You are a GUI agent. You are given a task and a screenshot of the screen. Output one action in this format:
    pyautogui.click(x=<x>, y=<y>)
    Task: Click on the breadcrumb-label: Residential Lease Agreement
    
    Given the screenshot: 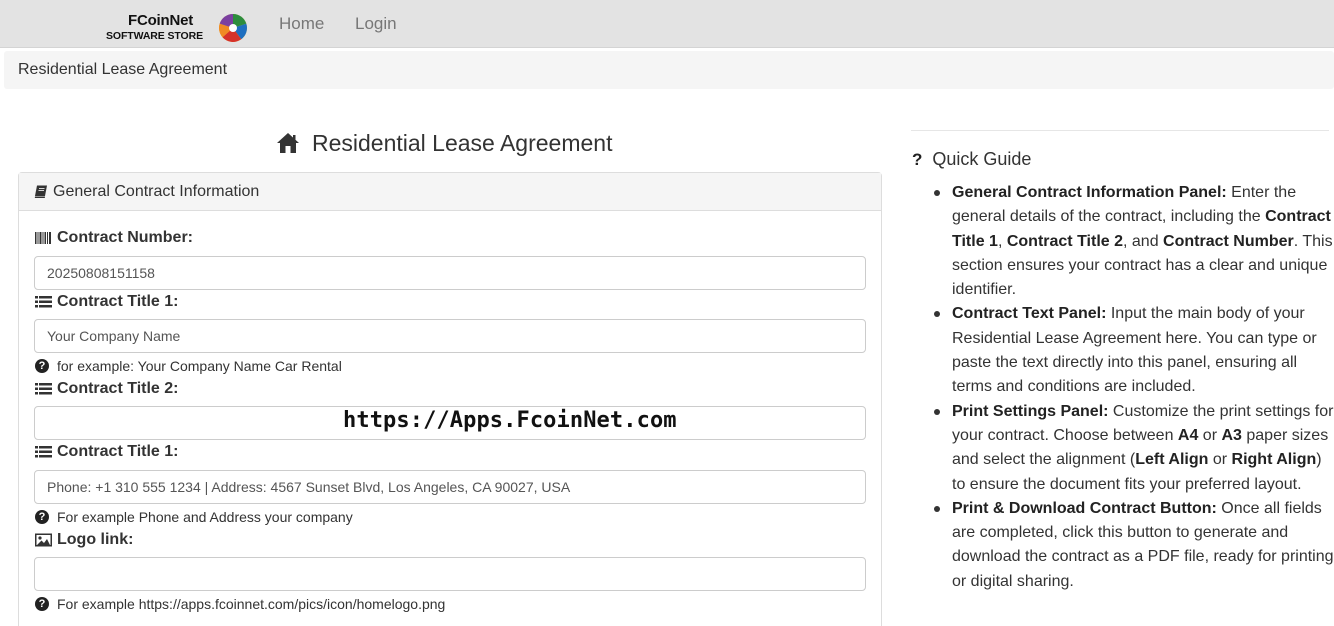 What is the action you would take?
    pyautogui.click(x=123, y=69)
    